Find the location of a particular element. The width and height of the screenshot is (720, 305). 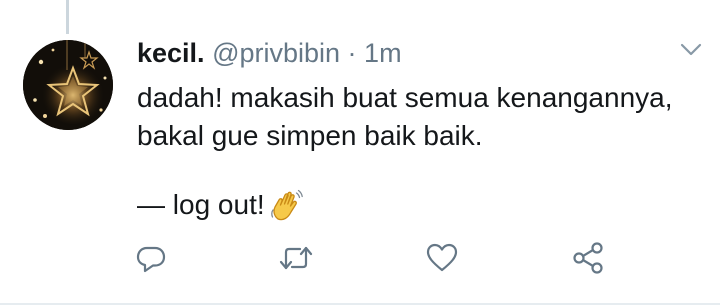

avatar-image is located at coordinates (68, 85).